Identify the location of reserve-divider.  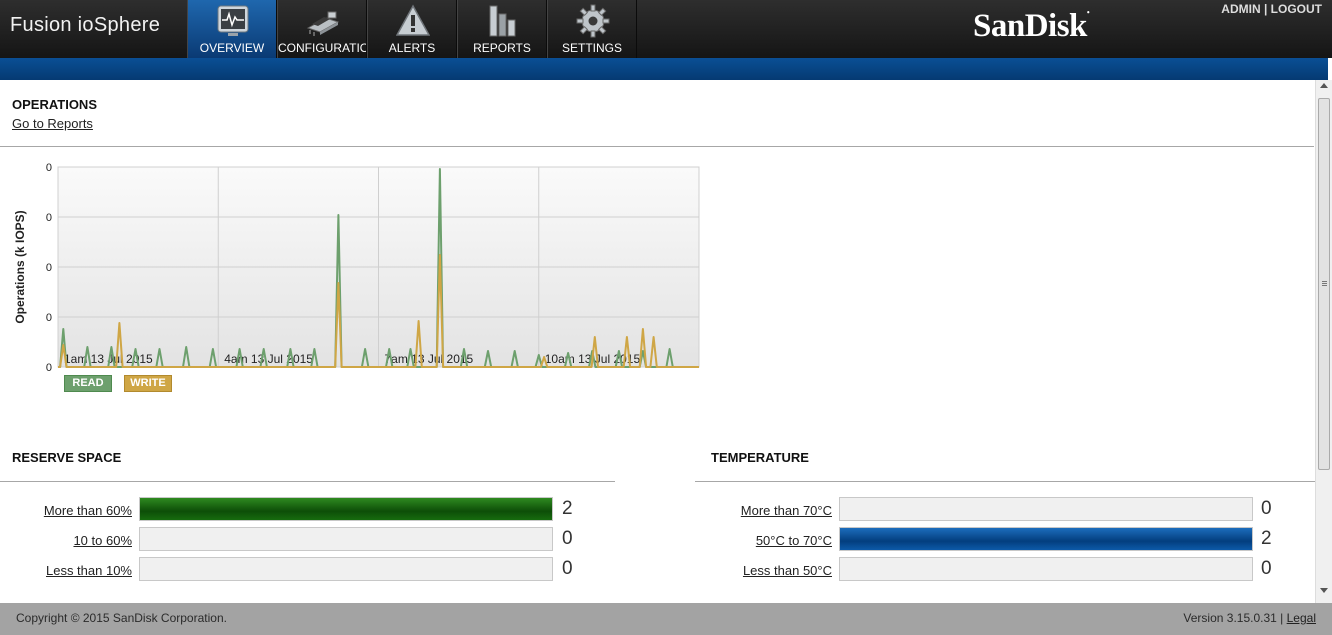
(307, 481).